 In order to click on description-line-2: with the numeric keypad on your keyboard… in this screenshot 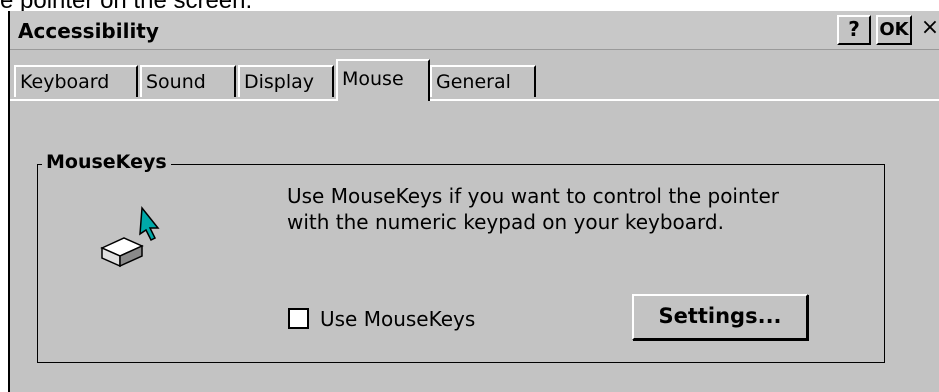, I will do `click(505, 222)`.